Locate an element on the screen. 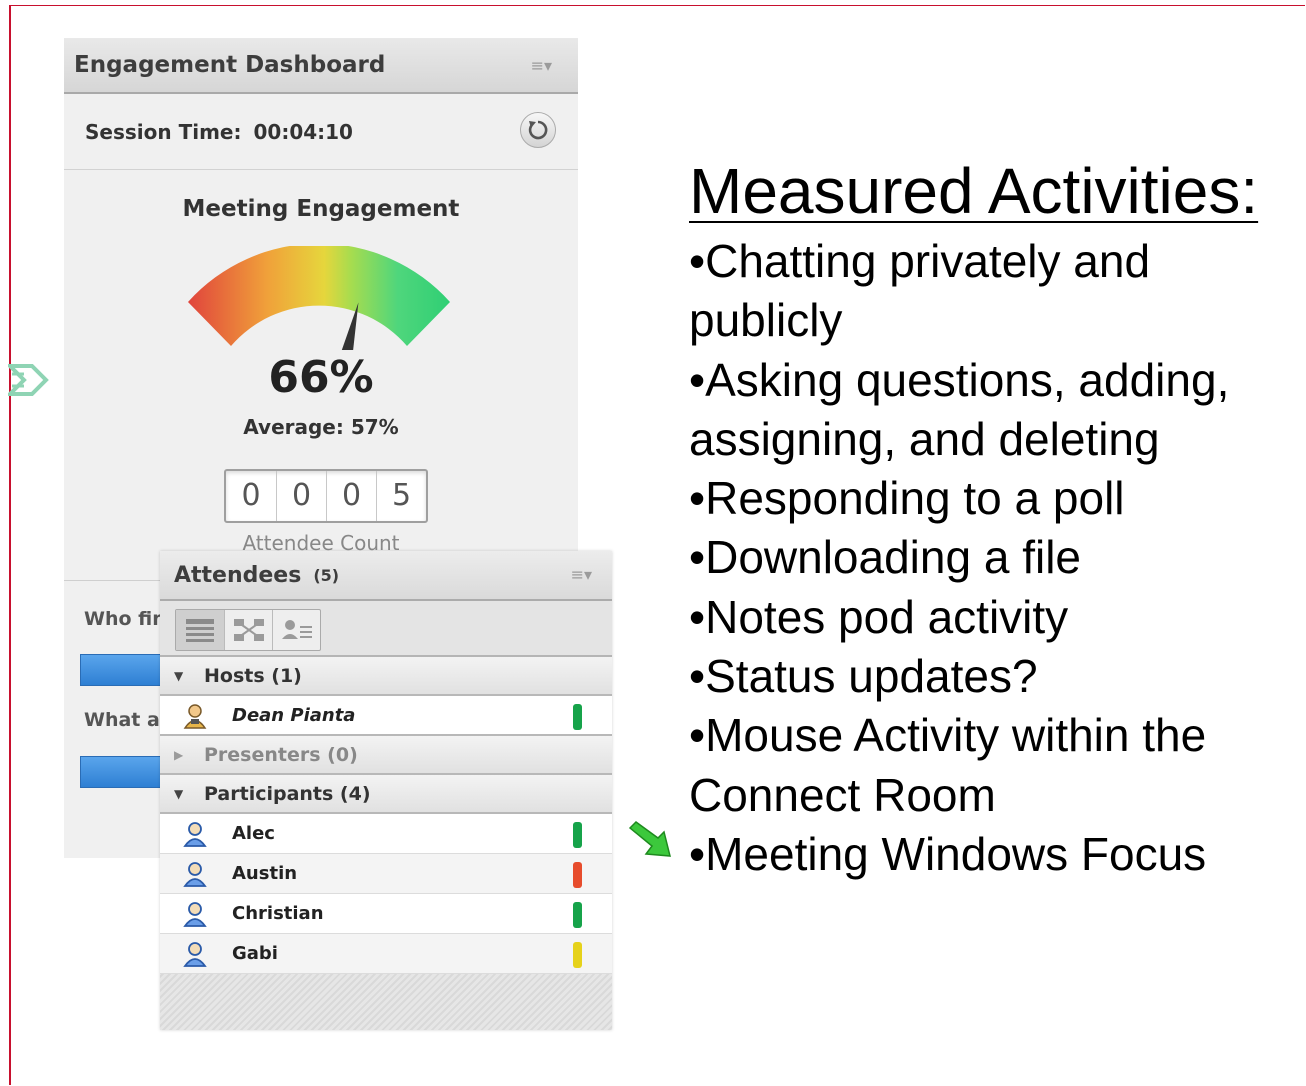 The height and width of the screenshot is (1086, 1306). refresh-button is located at coordinates (538, 130).